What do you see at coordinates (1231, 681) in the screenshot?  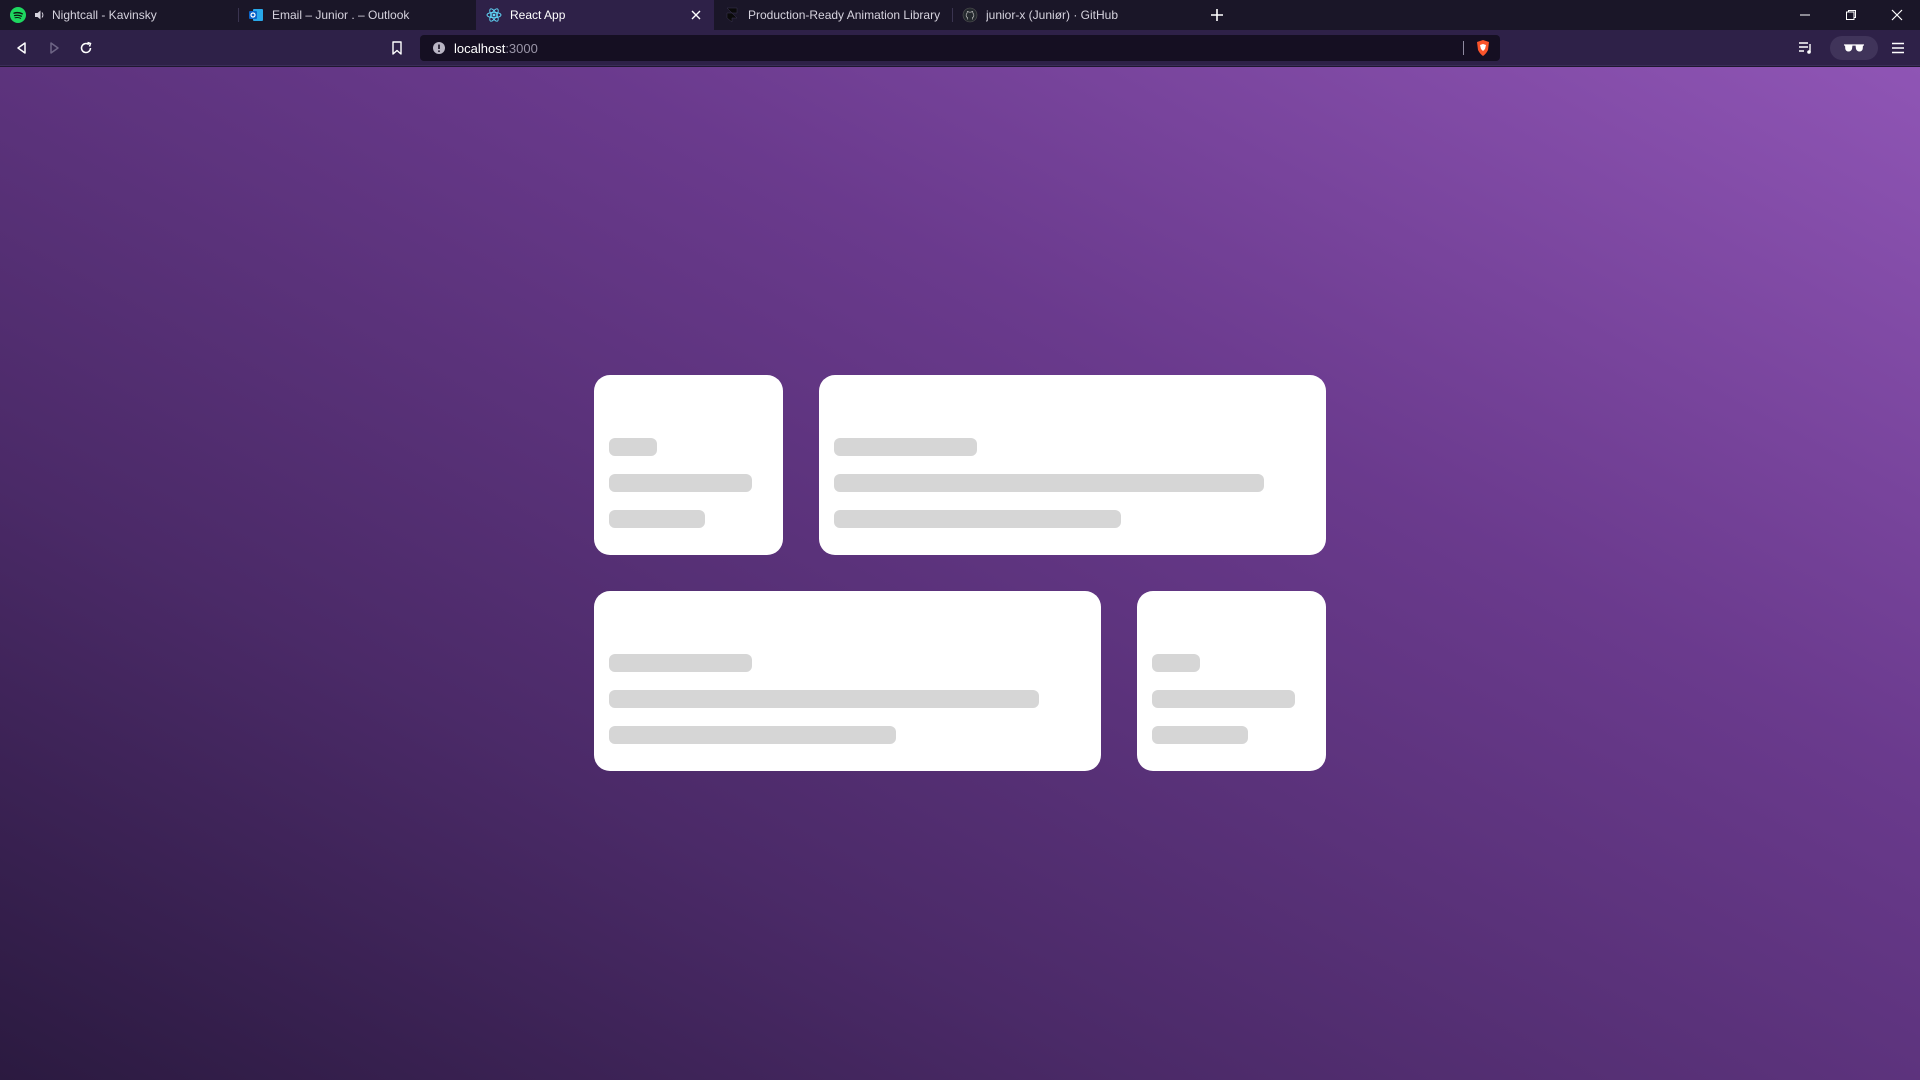 I see `skeleton-card-small-bottom` at bounding box center [1231, 681].